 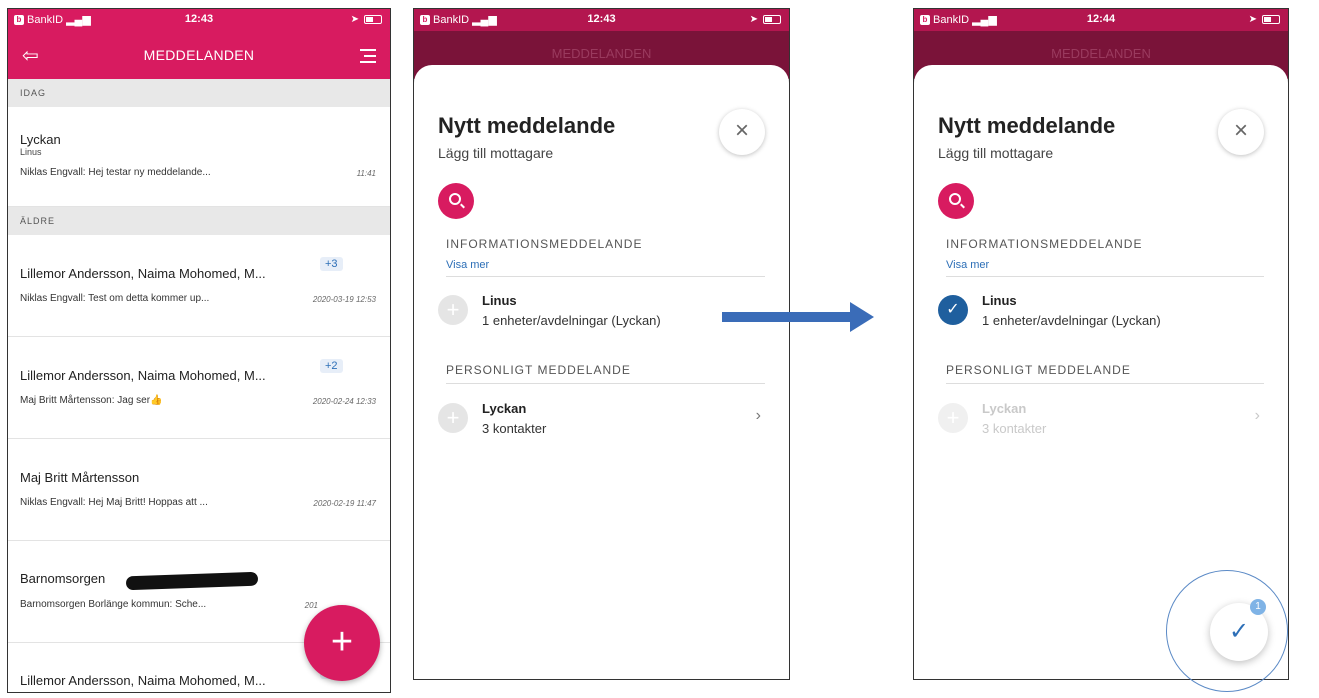 What do you see at coordinates (368, 58) in the screenshot?
I see `menu-icon` at bounding box center [368, 58].